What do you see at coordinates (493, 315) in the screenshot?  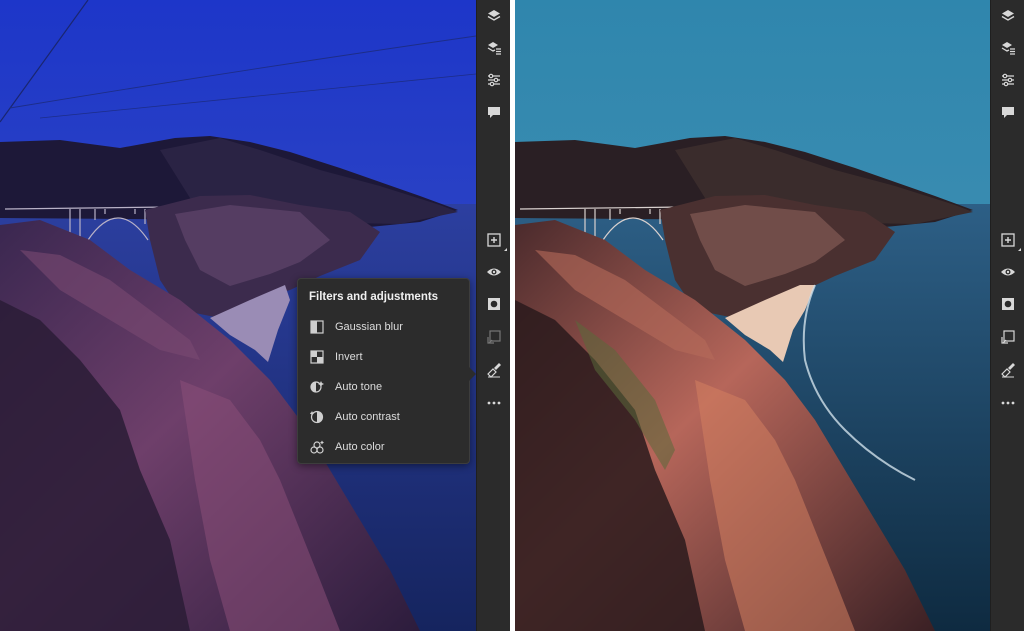 I see `side-toolbar-left` at bounding box center [493, 315].